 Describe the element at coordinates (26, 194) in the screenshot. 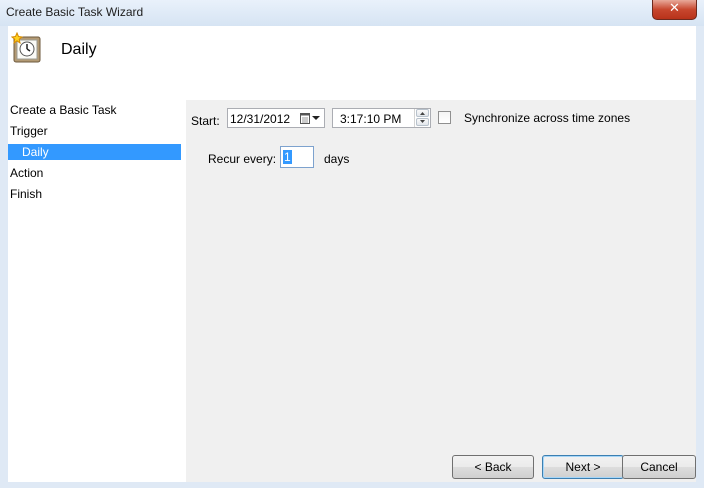

I see `nav-step-finish: Finish` at that location.